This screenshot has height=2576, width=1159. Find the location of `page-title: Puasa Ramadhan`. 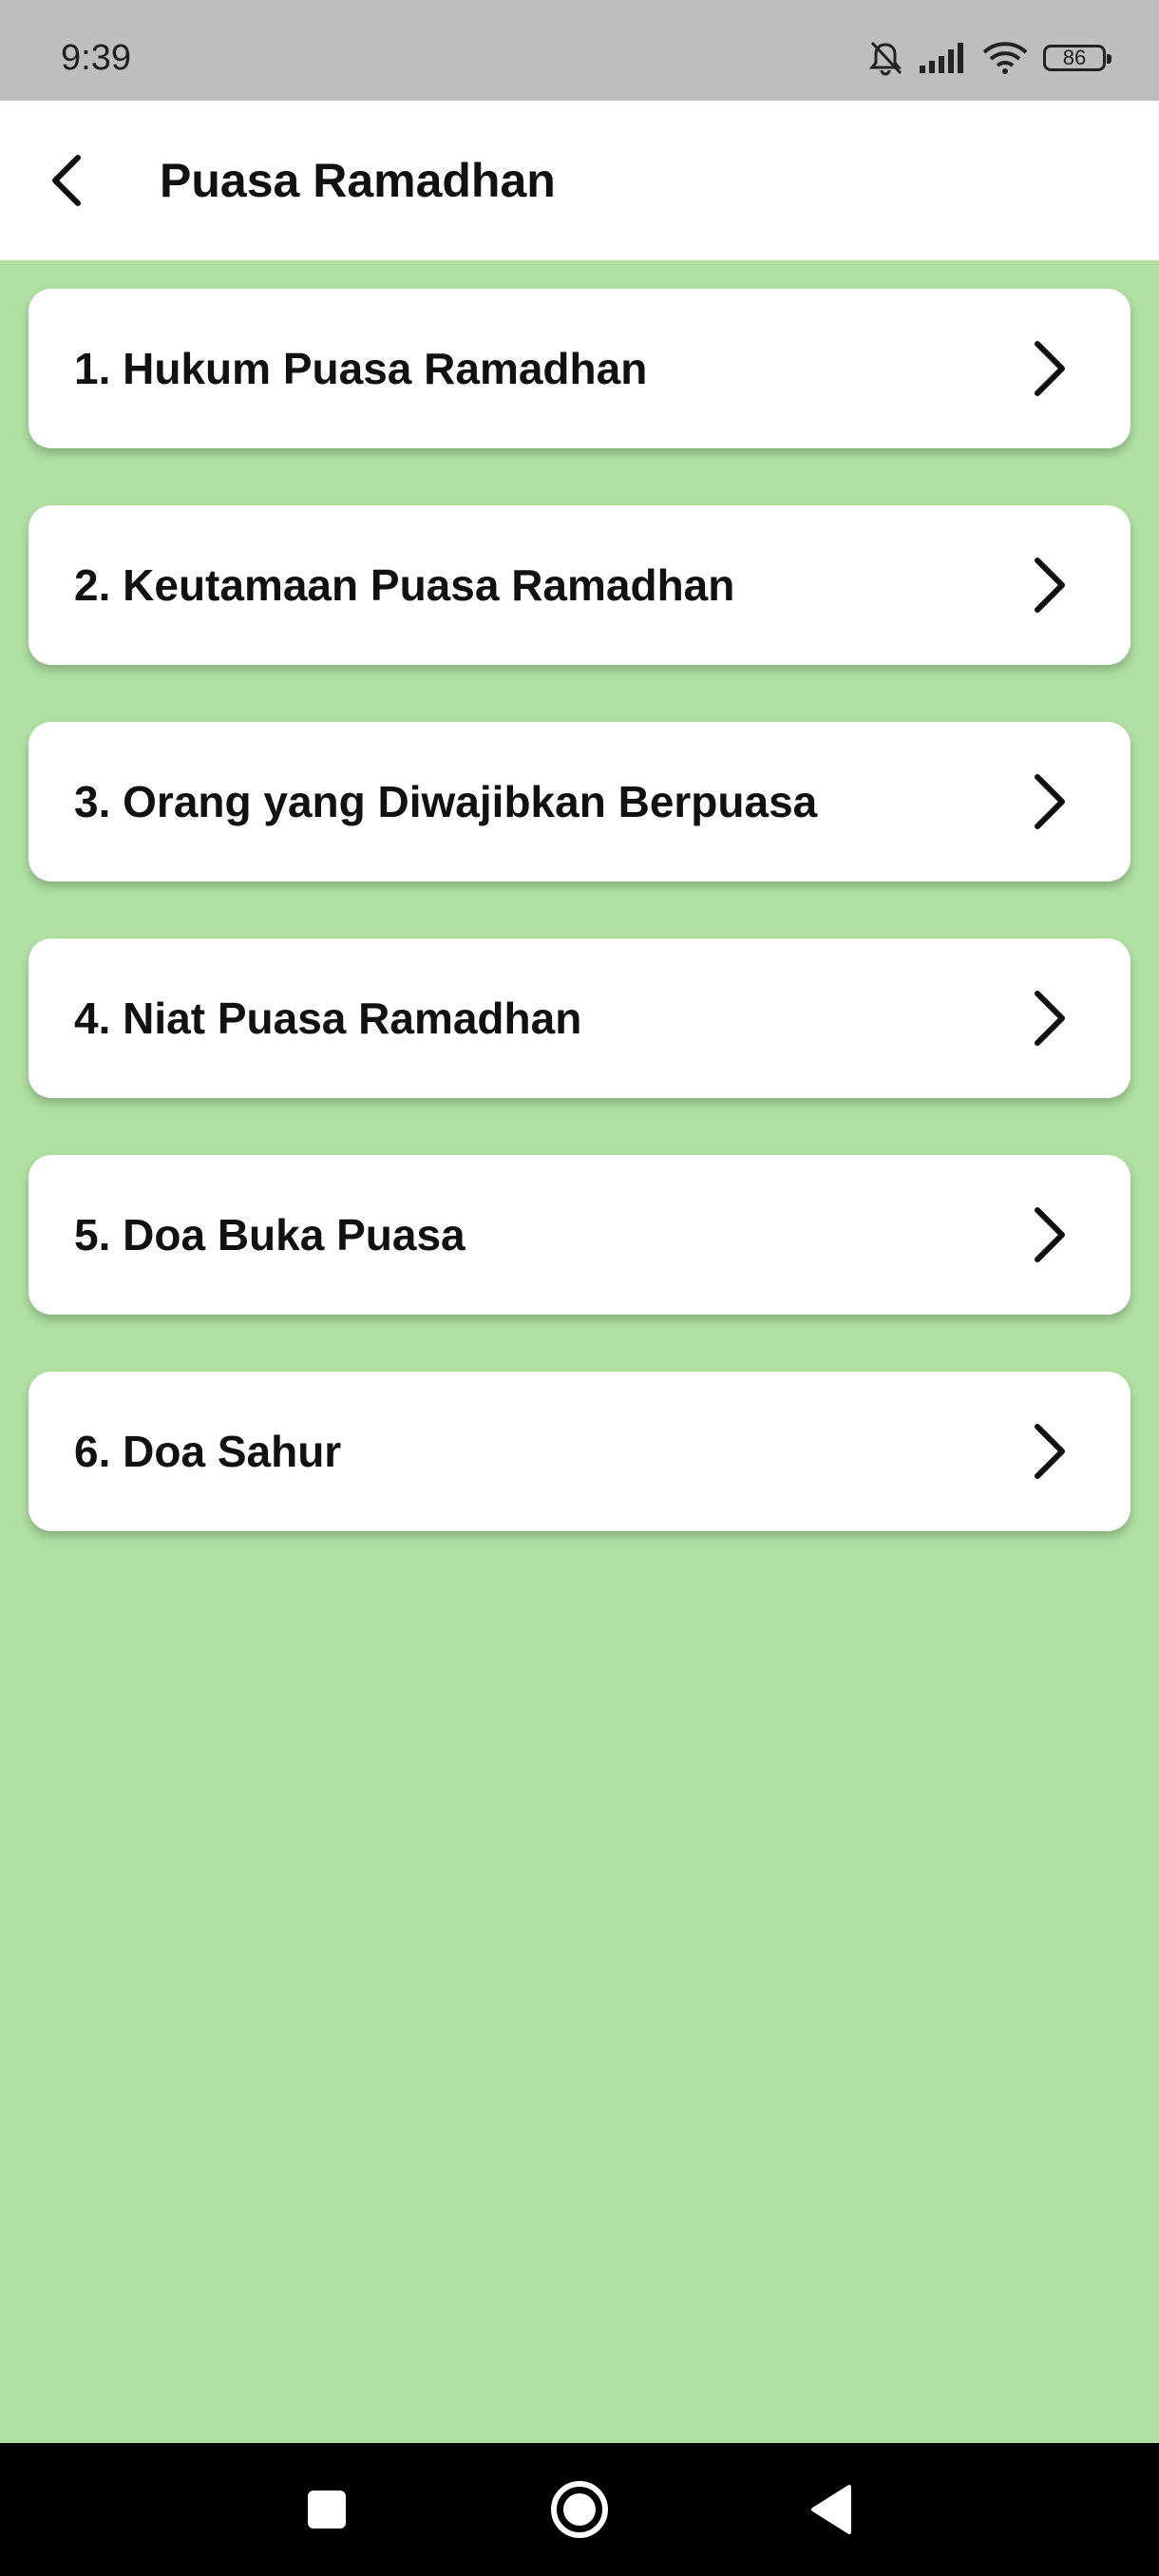

page-title: Puasa Ramadhan is located at coordinates (358, 180).